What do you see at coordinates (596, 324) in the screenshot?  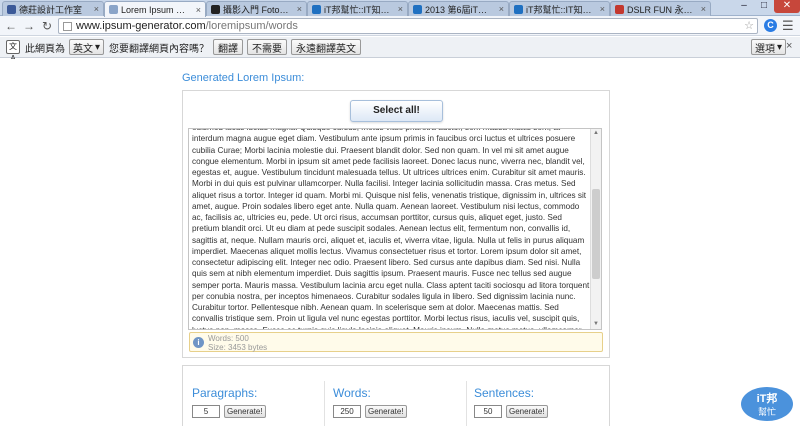 I see `scroll-down-icon: ▼` at bounding box center [596, 324].